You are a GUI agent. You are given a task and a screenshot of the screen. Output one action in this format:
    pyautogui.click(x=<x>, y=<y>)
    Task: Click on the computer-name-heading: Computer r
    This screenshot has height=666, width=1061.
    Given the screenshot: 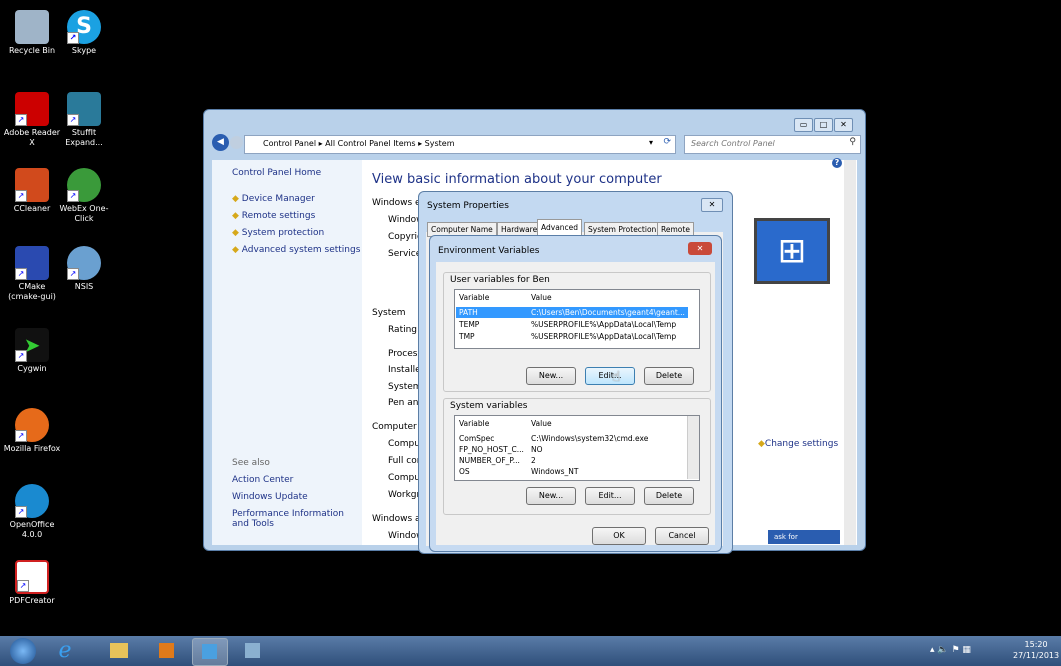 What is the action you would take?
    pyautogui.click(x=398, y=427)
    